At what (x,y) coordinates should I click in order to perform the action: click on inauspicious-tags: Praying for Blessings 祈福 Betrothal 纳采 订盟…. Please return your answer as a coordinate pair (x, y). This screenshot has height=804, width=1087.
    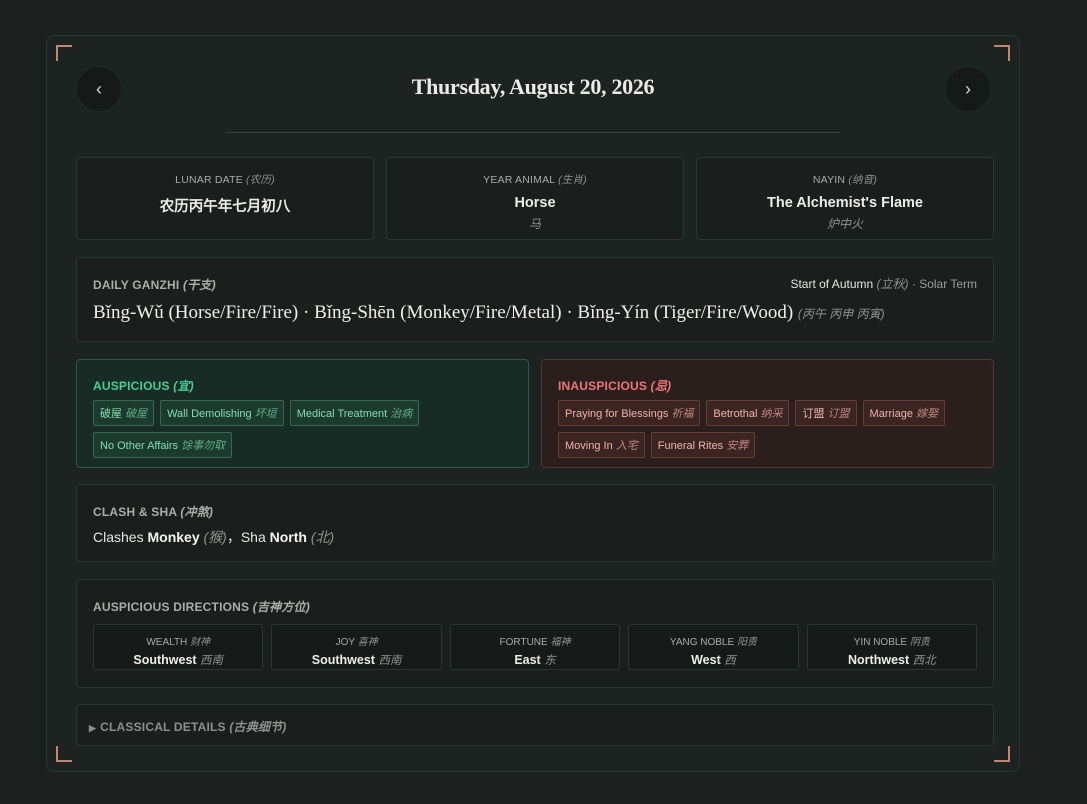
    Looking at the image, I should click on (770, 429).